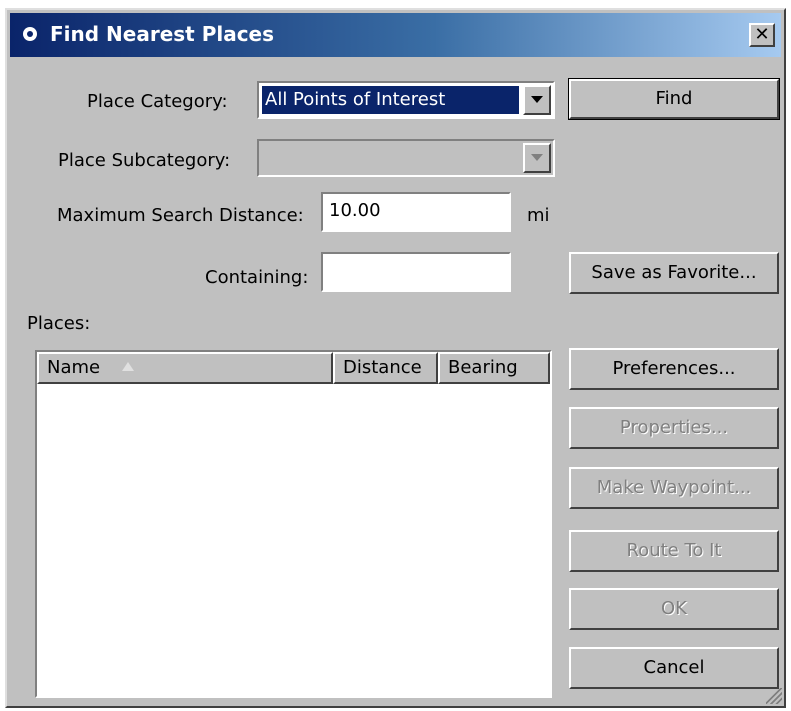  Describe the element at coordinates (774, 696) in the screenshot. I see `resize-grip-icon` at that location.